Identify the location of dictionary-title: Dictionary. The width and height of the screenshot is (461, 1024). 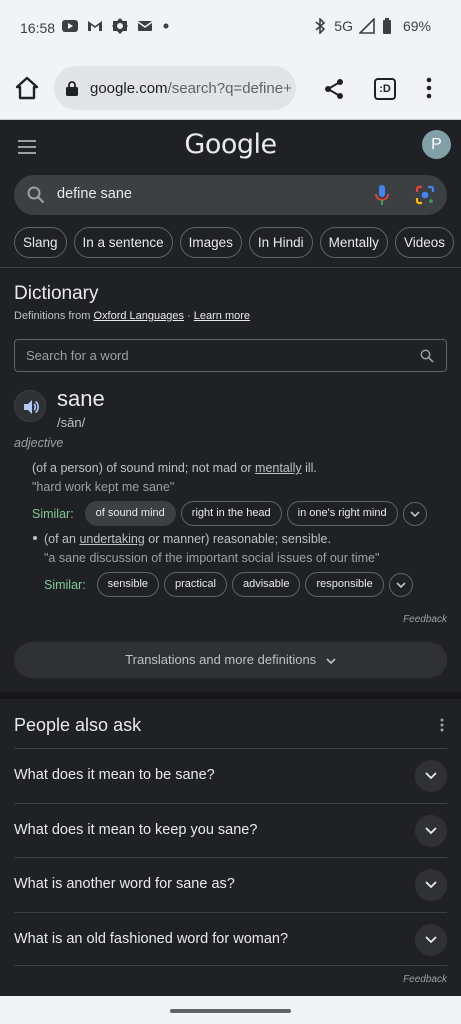
(56, 293).